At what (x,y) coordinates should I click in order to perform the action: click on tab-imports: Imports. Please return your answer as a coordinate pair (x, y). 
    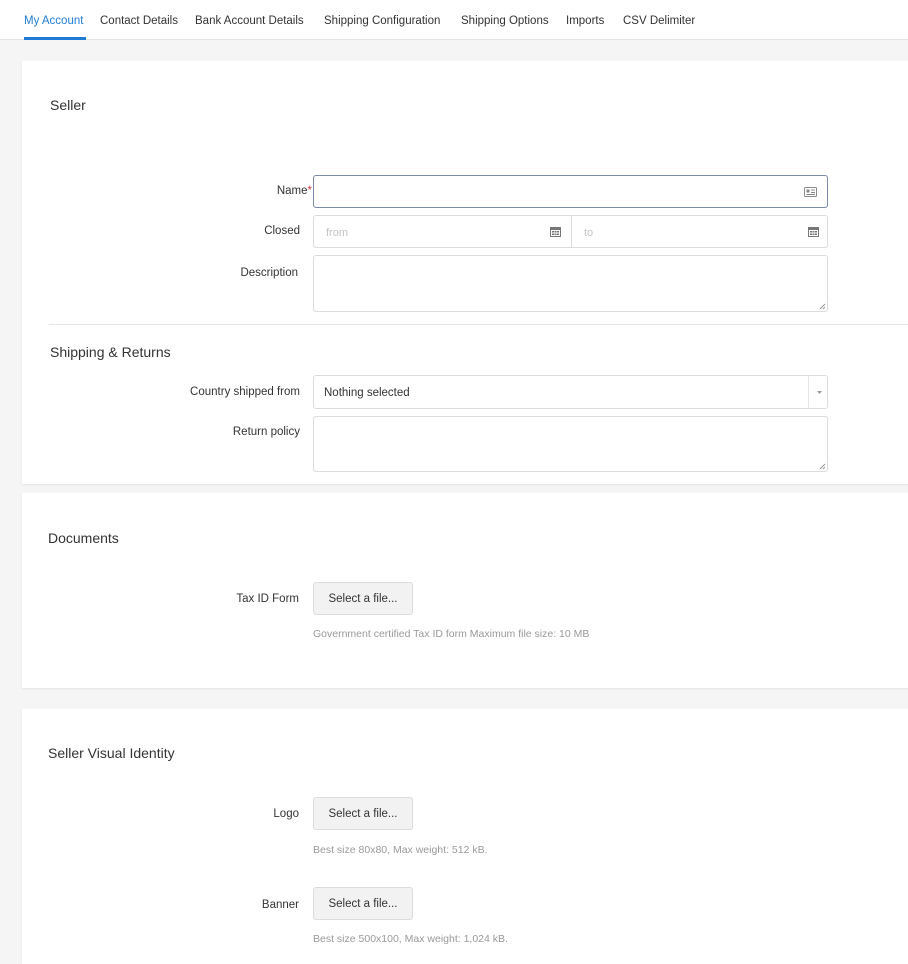
    Looking at the image, I should click on (585, 21).